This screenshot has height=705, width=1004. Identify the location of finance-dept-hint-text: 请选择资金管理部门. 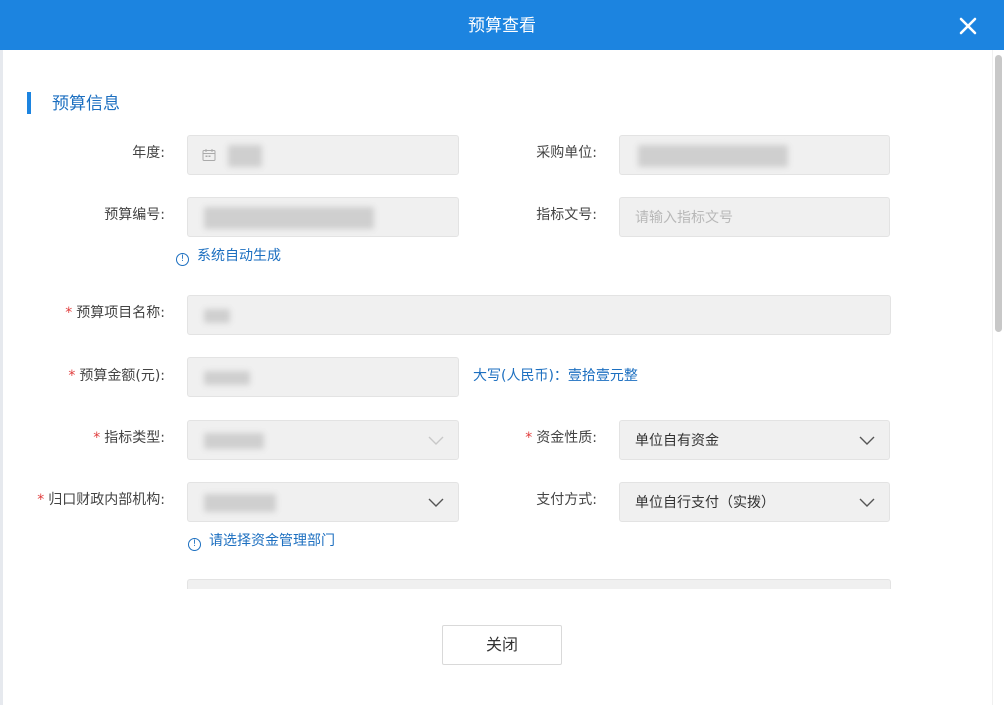
(272, 541).